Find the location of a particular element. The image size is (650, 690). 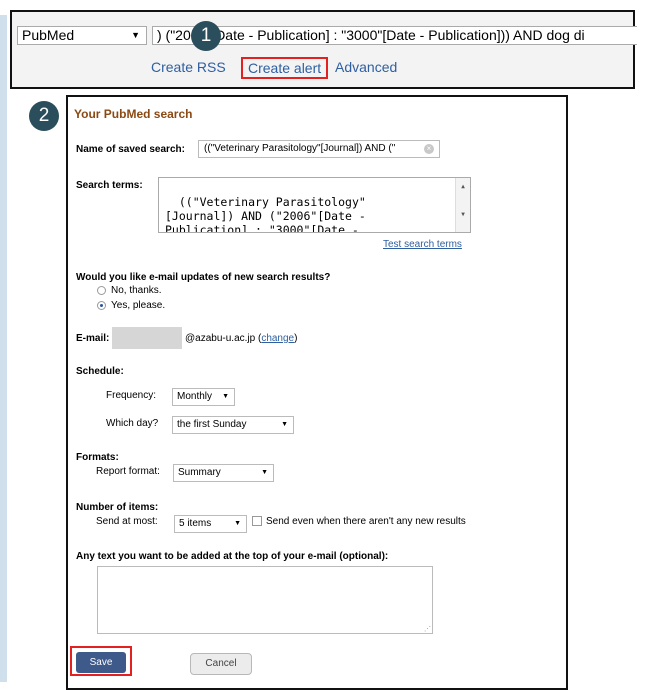

radio-yes-please is located at coordinates (101, 305).